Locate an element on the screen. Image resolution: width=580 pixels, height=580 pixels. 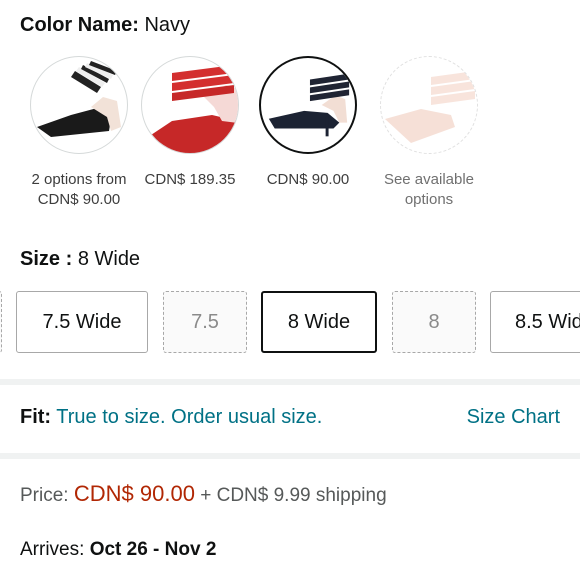
shipping-cost: + CDN$ 9.99 shipping is located at coordinates (293, 495).